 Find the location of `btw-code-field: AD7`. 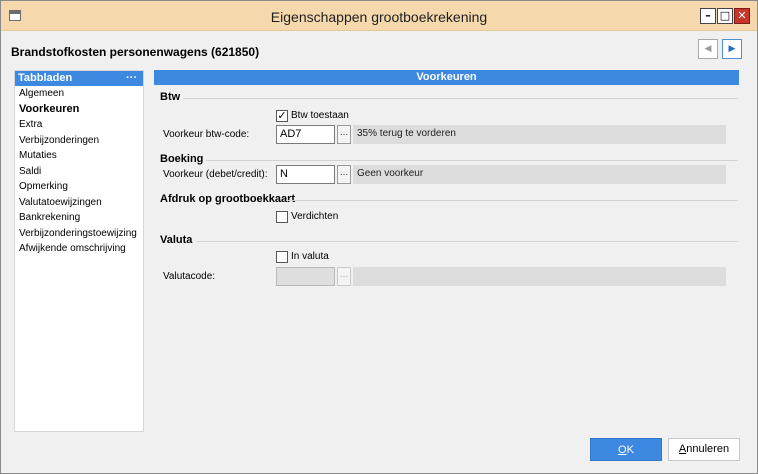

btw-code-field: AD7 is located at coordinates (305, 134).